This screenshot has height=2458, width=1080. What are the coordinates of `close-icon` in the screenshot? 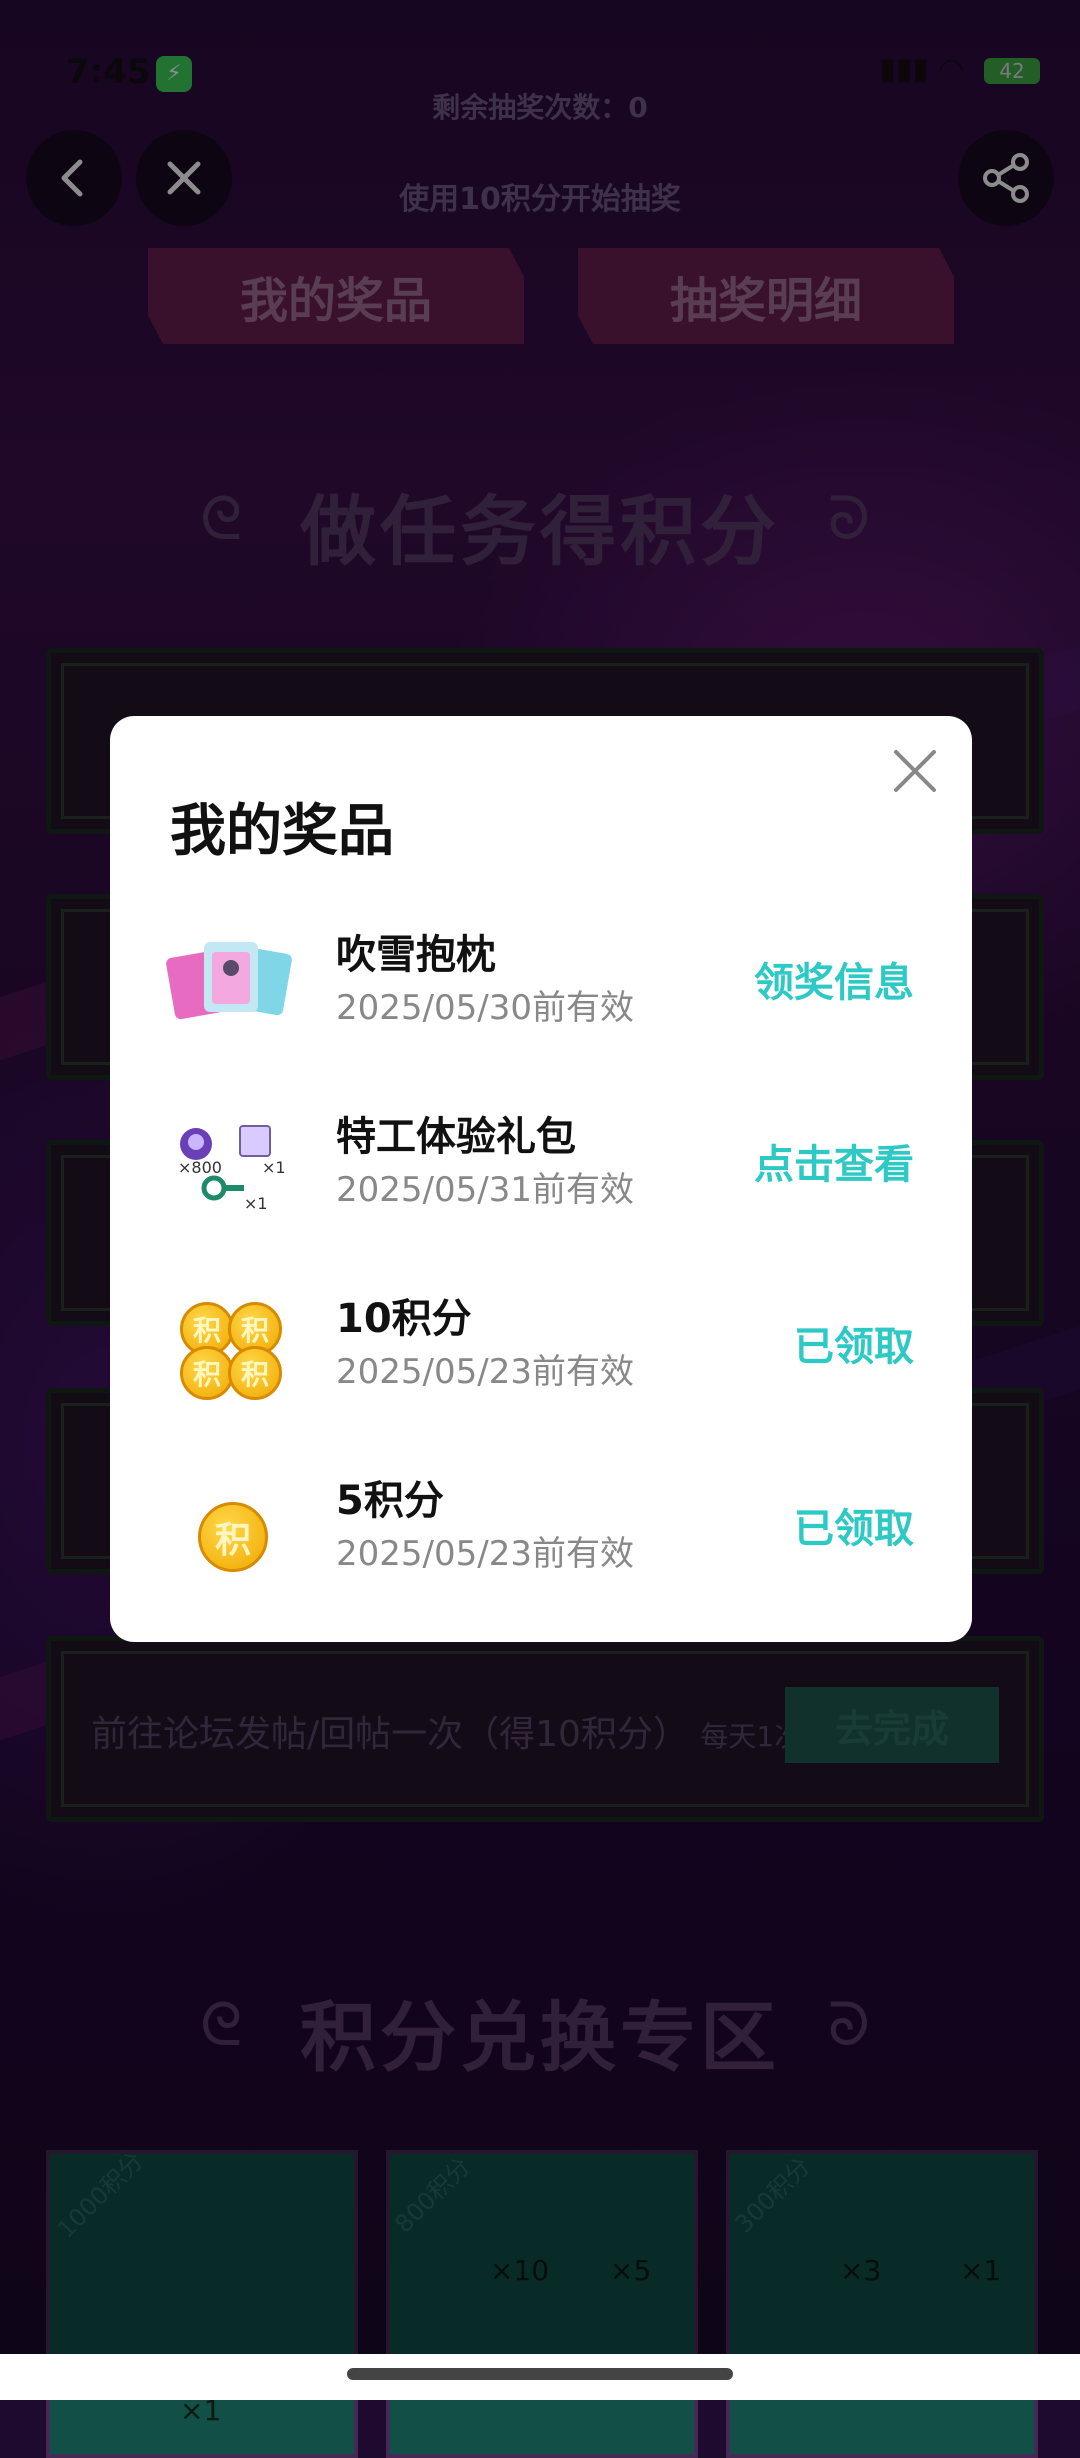 It's located at (915, 771).